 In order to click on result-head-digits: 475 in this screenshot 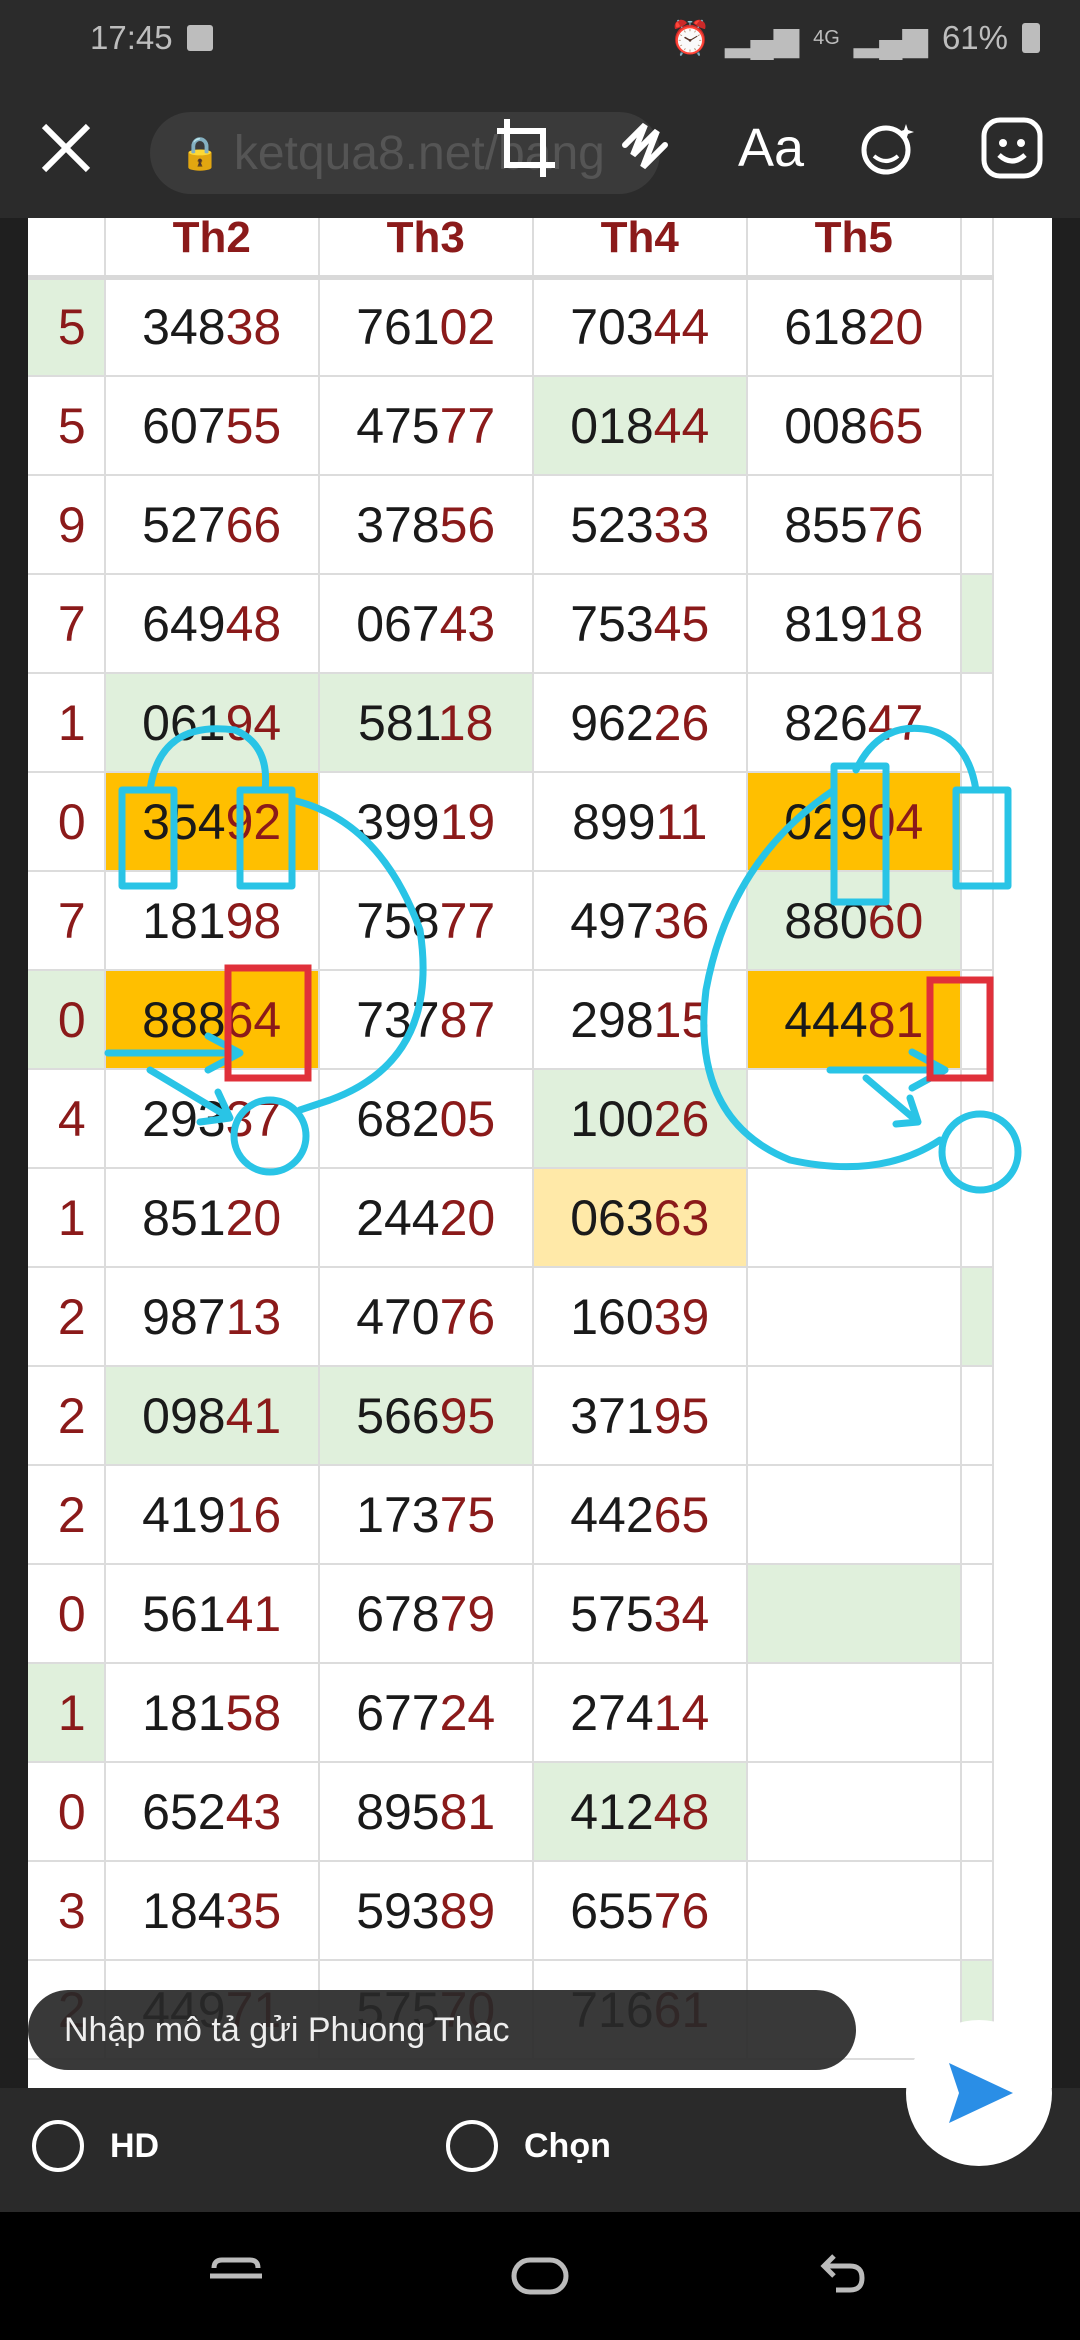, I will do `click(398, 425)`.